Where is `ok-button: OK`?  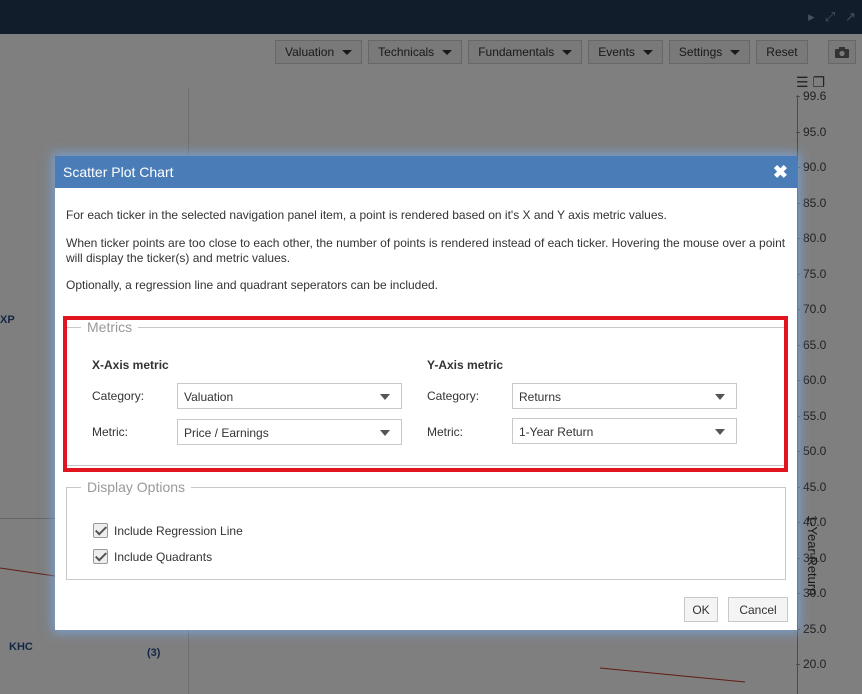 ok-button: OK is located at coordinates (701, 609).